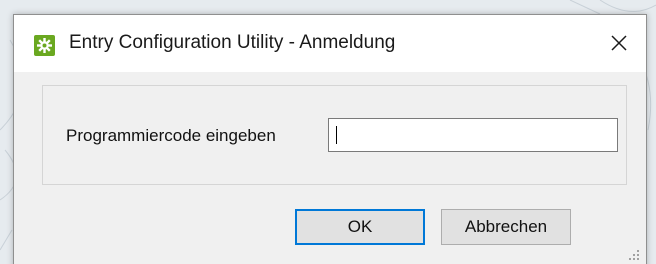 The height and width of the screenshot is (264, 656). Describe the element at coordinates (633, 254) in the screenshot. I see `resize-grip-icon` at that location.